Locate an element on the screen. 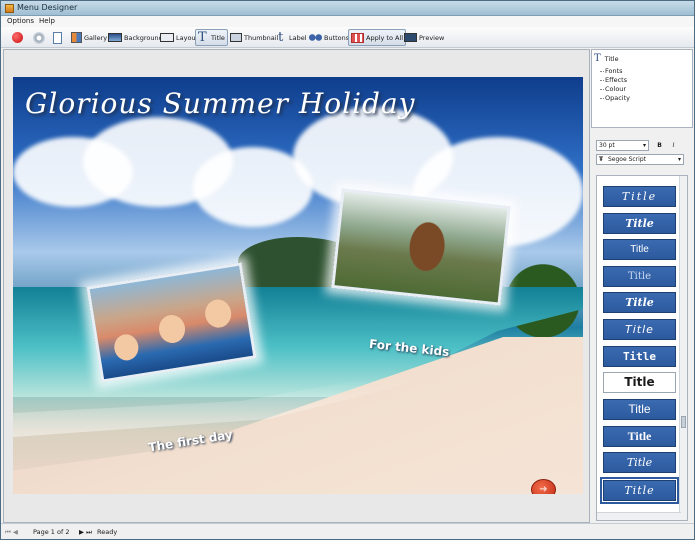 This screenshot has height=540, width=695. bold-button: B is located at coordinates (659, 145).